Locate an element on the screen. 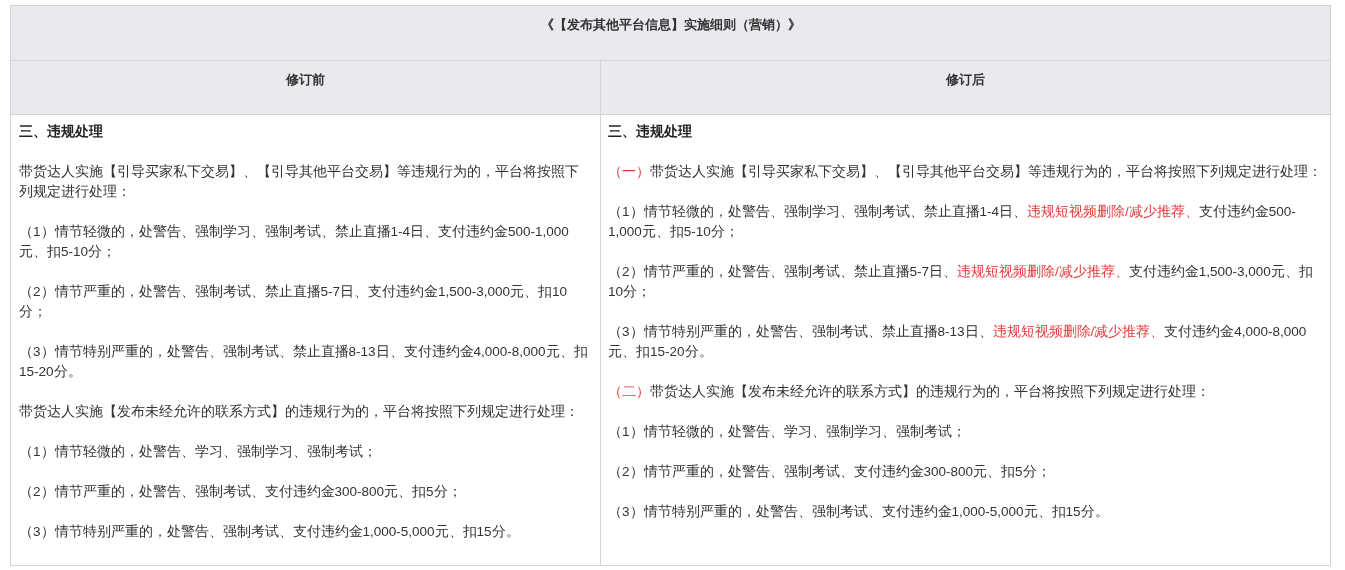  rule-paragraph: （一）带货达人实施【引导买家私下交易】、【引导其他平台交易】等违规行为的，平台将按照下列规定进行处理： is located at coordinates (965, 172).